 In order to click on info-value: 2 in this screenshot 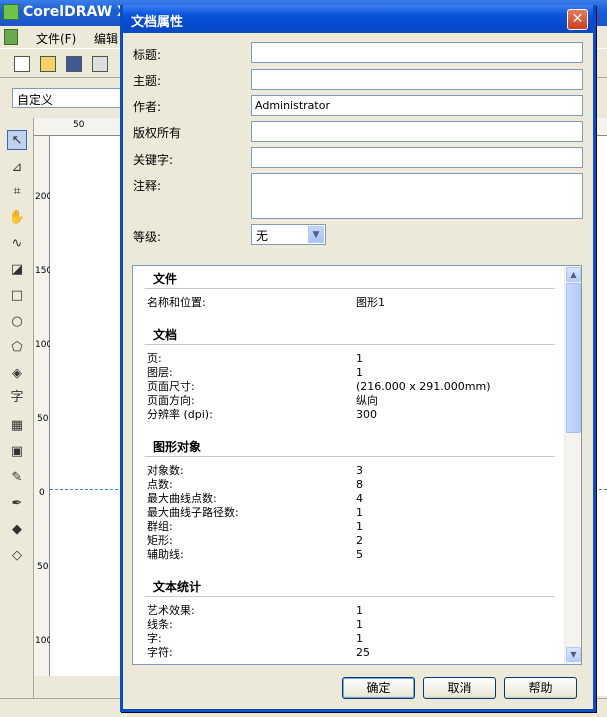, I will do `click(359, 540)`.